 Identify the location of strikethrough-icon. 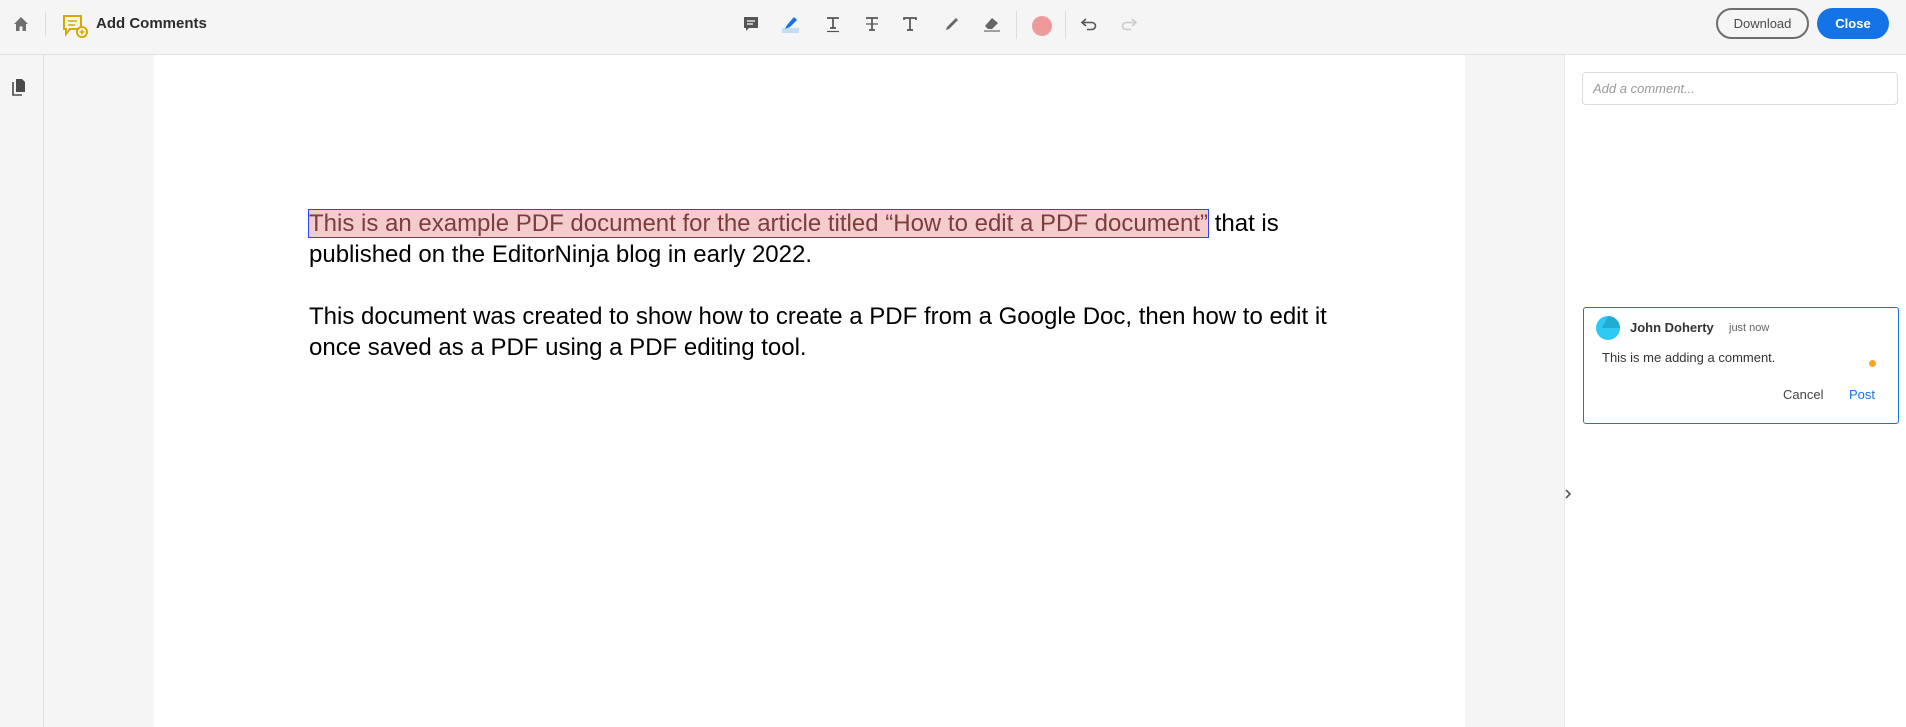
(872, 26).